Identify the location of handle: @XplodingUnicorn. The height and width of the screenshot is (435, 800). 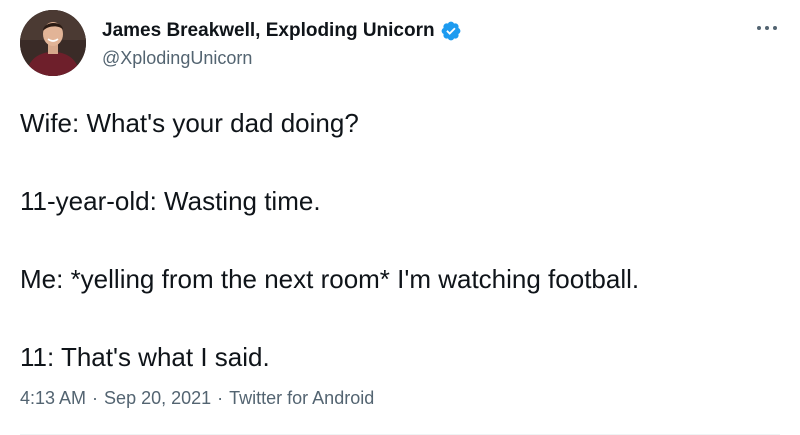
(282, 58).